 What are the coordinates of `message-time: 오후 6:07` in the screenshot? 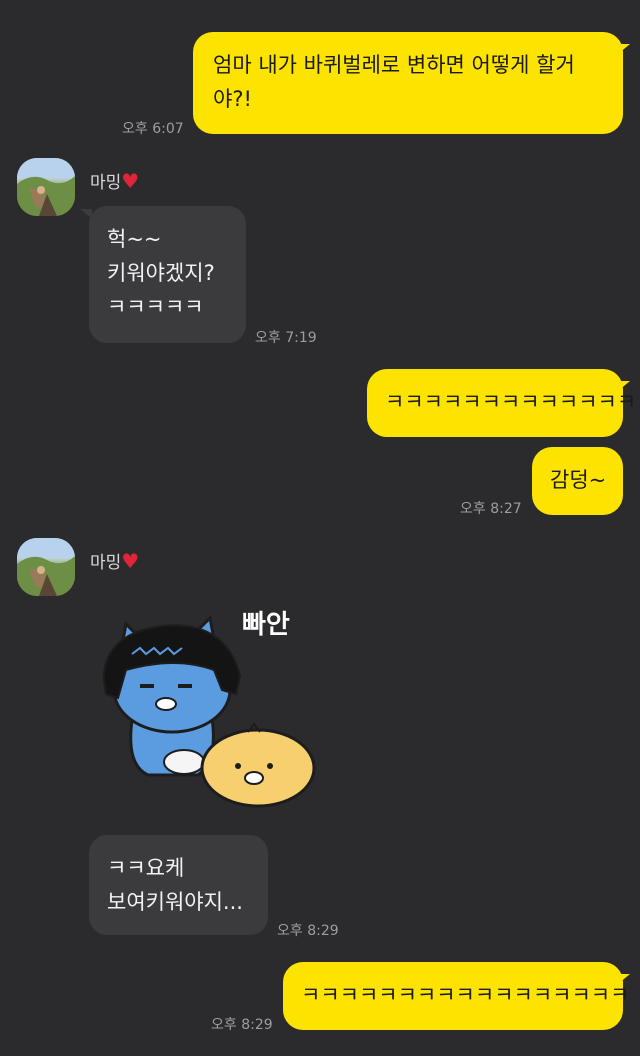 It's located at (153, 129).